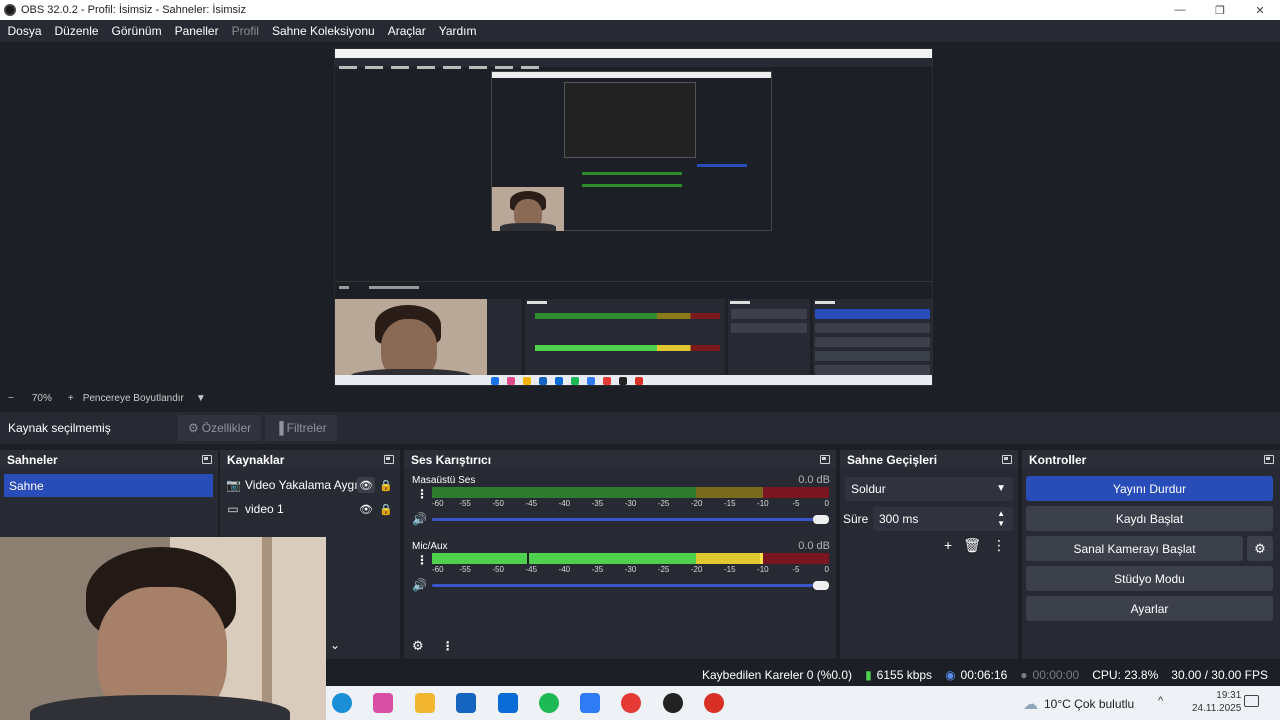  What do you see at coordinates (32, 459) in the screenshot?
I see `scenes-title: Sahneler` at bounding box center [32, 459].